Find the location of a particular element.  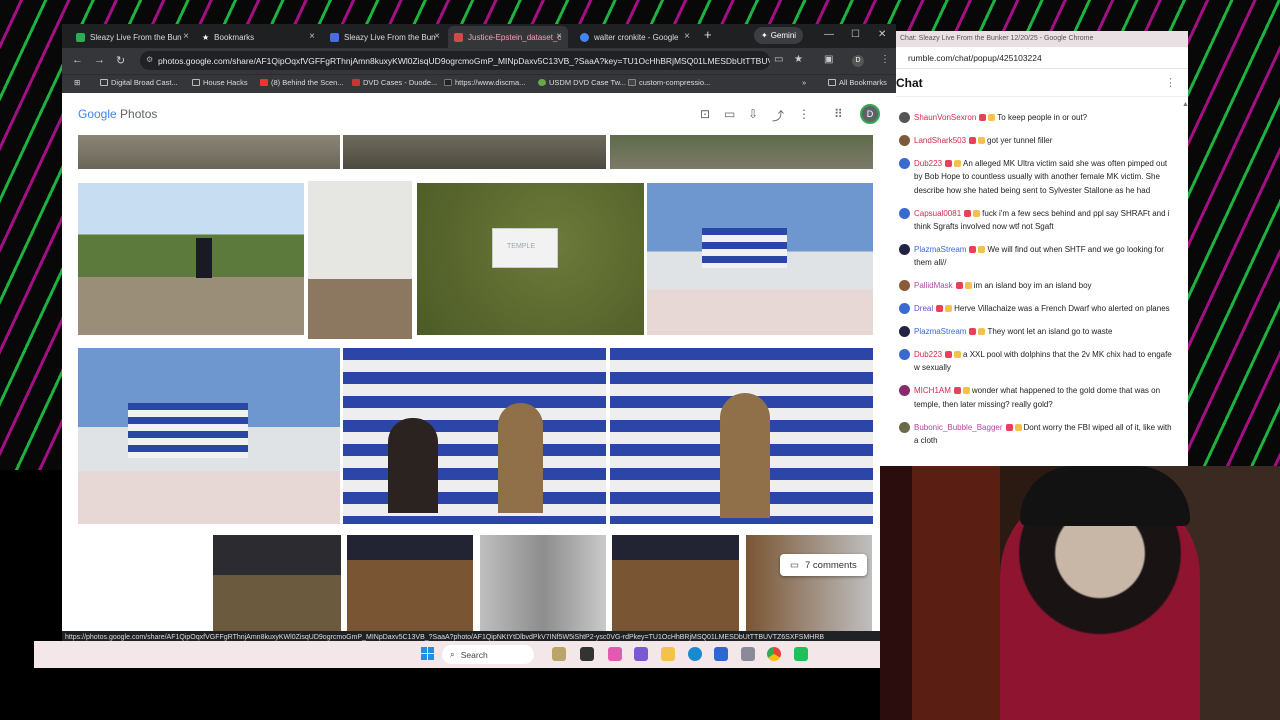

extensions-icon: ▣ is located at coordinates (828, 59).